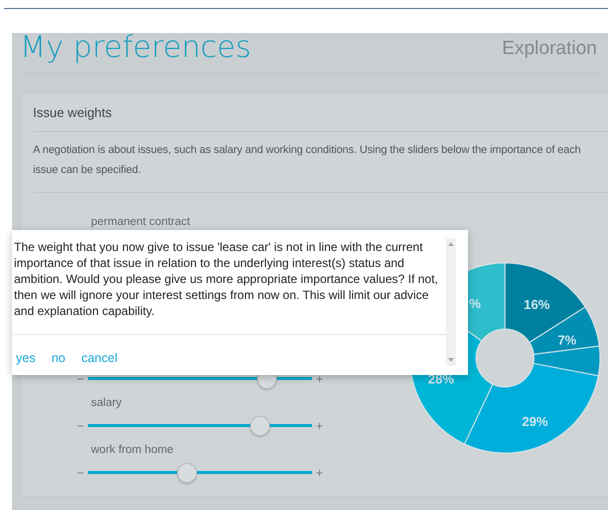 This screenshot has height=510, width=608. What do you see at coordinates (141, 222) in the screenshot?
I see `issue-label: permanent contract` at bounding box center [141, 222].